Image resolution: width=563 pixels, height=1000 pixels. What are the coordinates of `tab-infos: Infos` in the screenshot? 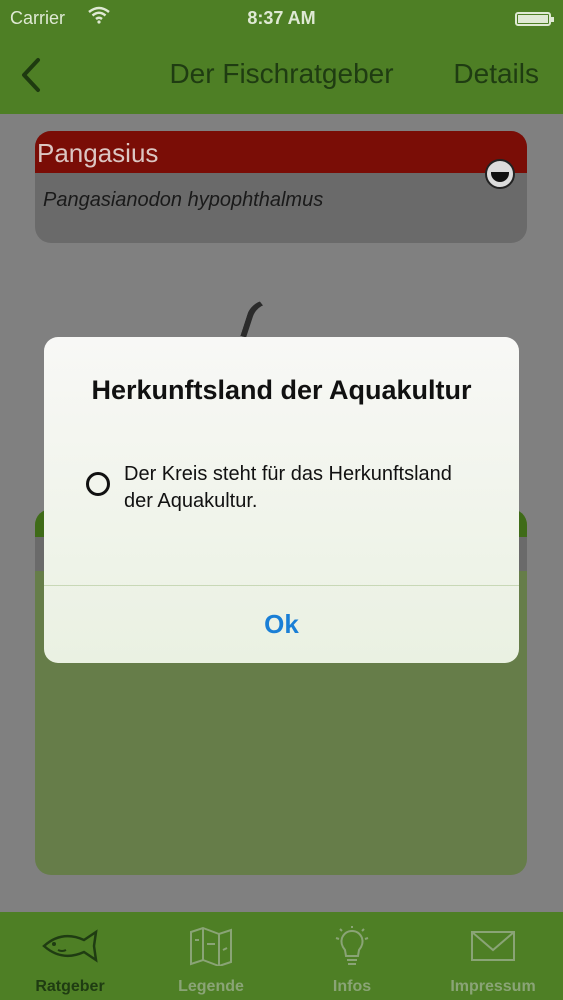 It's located at (352, 956).